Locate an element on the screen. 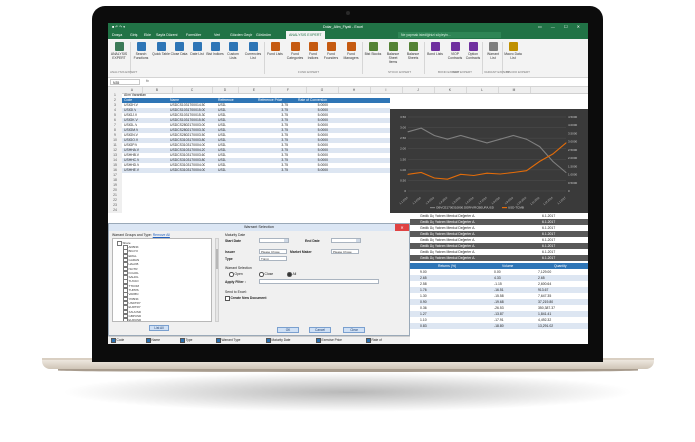 Image resolution: width=695 pixels, height=442 pixels. tab-6: Gözden Geçir is located at coordinates (241, 35).